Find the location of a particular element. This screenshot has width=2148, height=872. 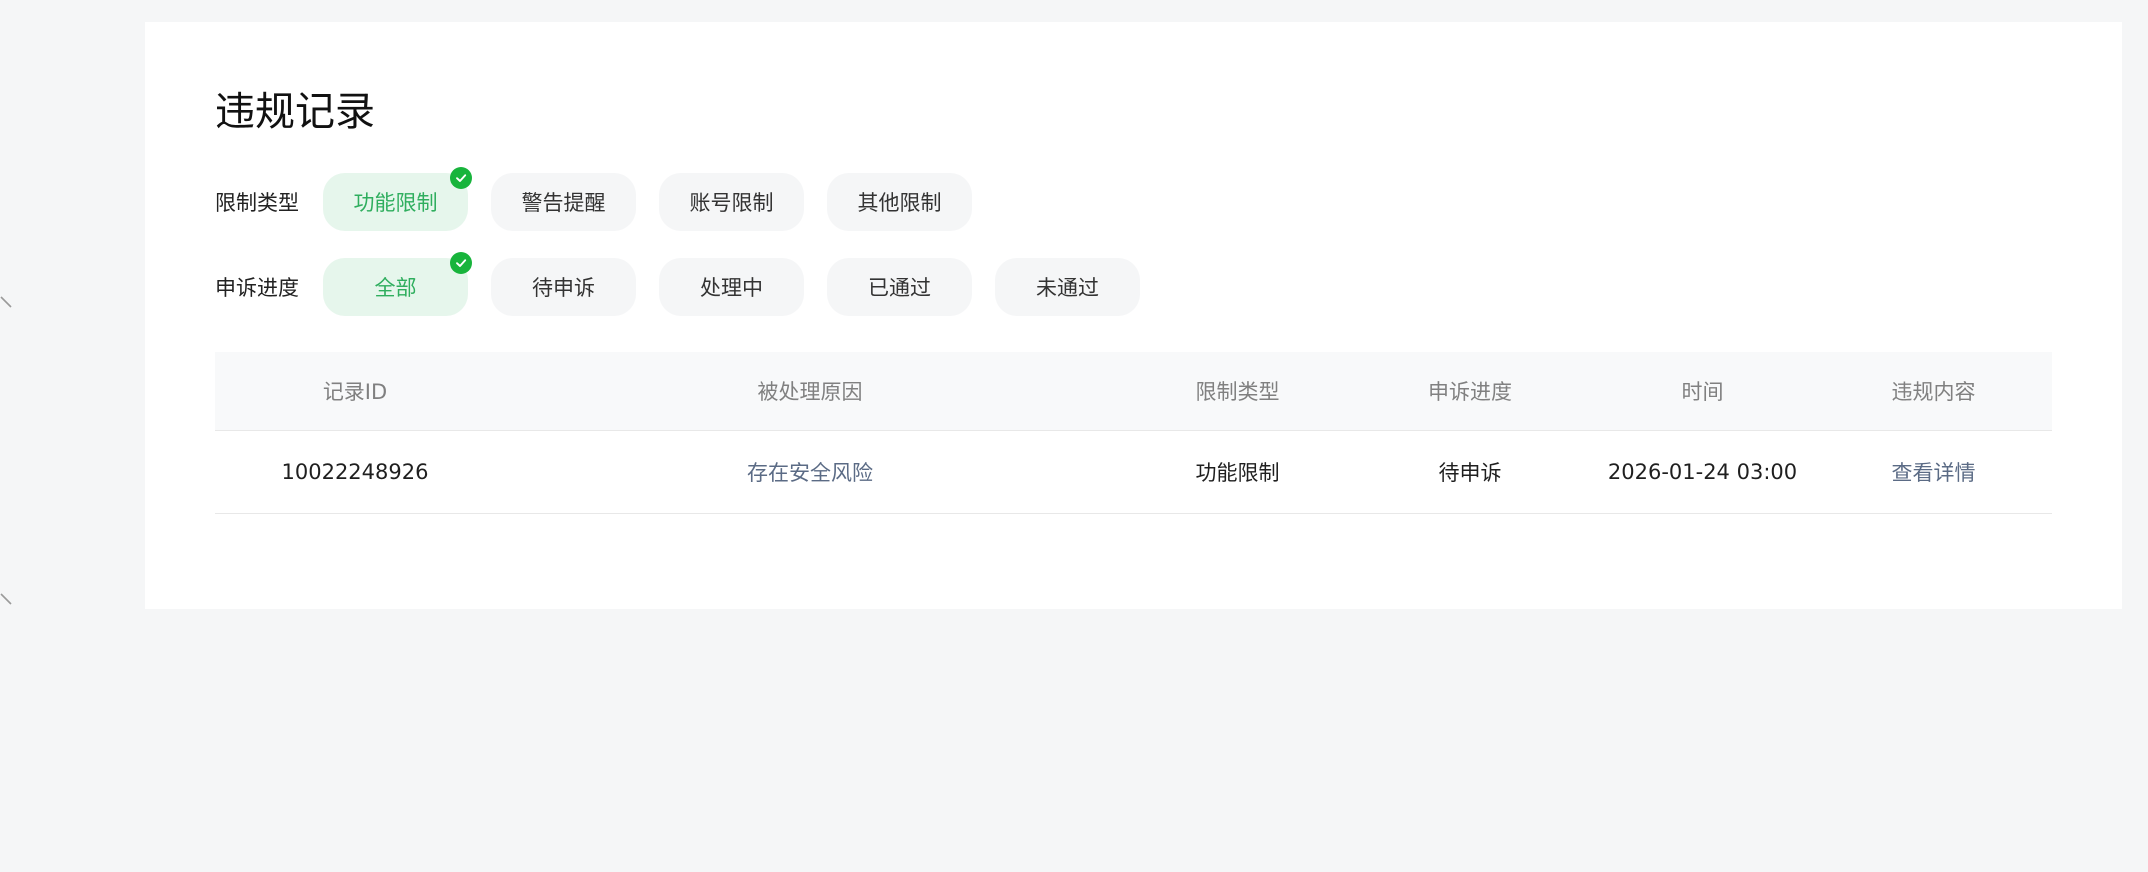

chip-rejected: 未通过 is located at coordinates (1067, 287).